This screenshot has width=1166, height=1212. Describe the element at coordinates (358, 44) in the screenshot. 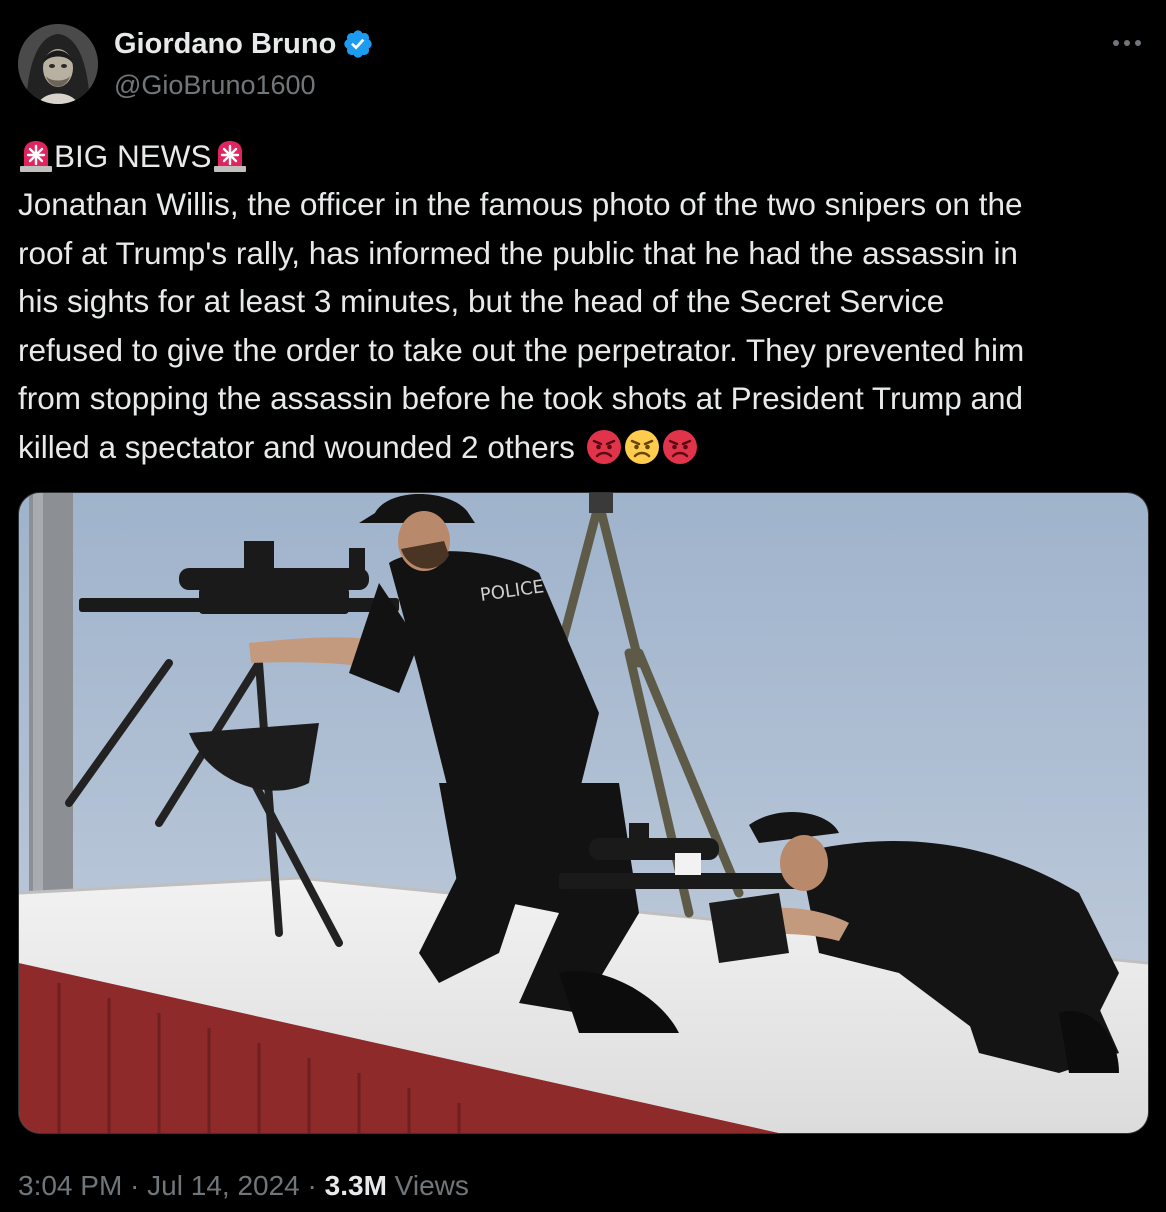

I see `verified-badge-icon` at that location.